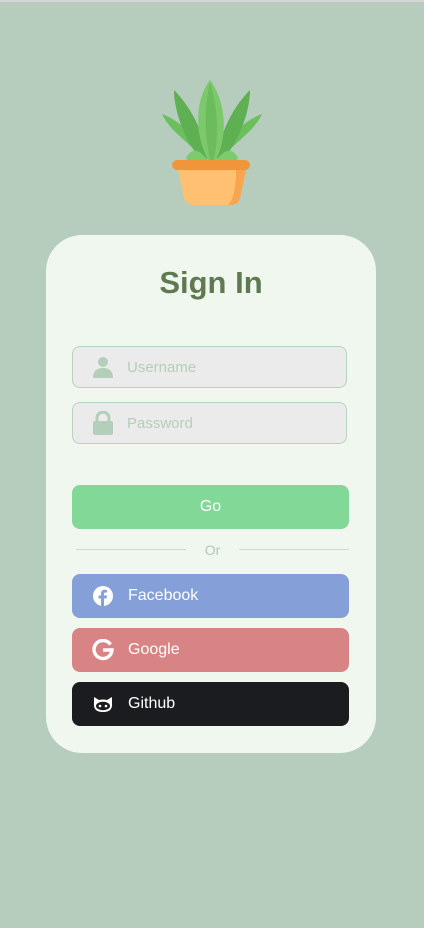 The width and height of the screenshot is (424, 928). I want to click on github-button: Github, so click(210, 704).